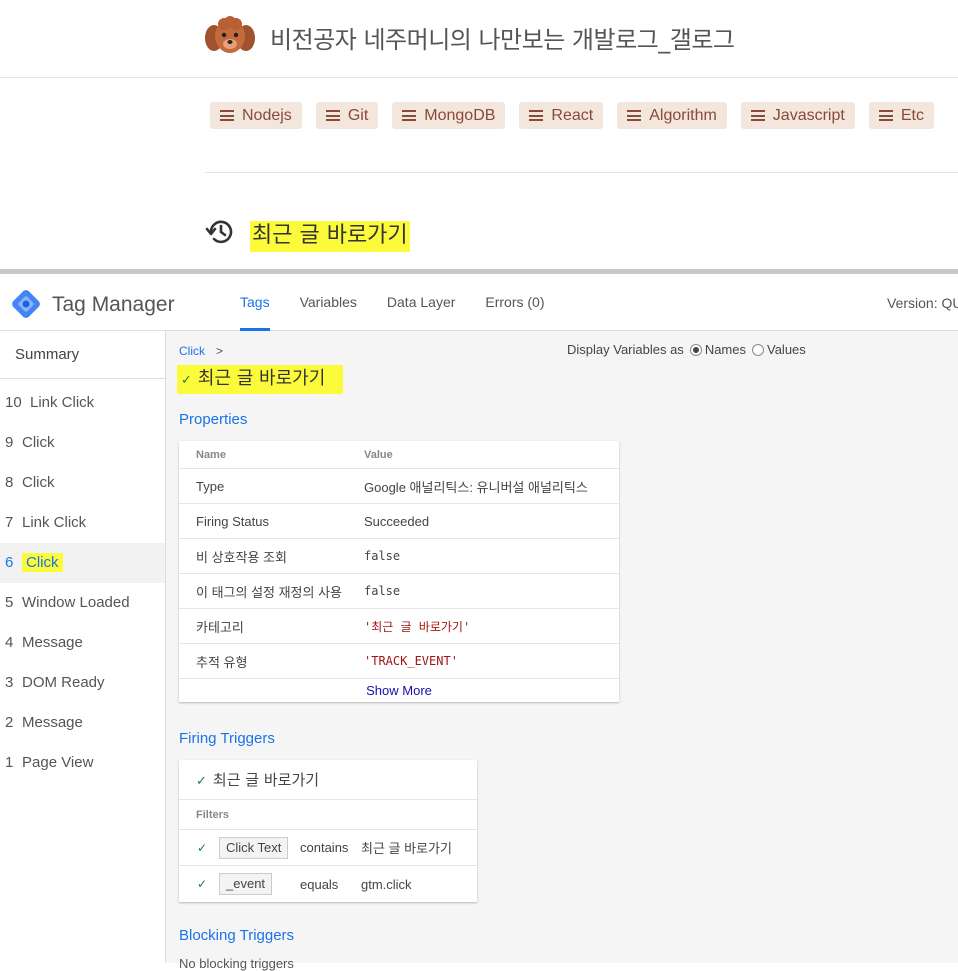 The height and width of the screenshot is (971, 958). What do you see at coordinates (476, 487) in the screenshot?
I see `property-value: Google 애널리틱스: 유니버설 애널리틱스` at bounding box center [476, 487].